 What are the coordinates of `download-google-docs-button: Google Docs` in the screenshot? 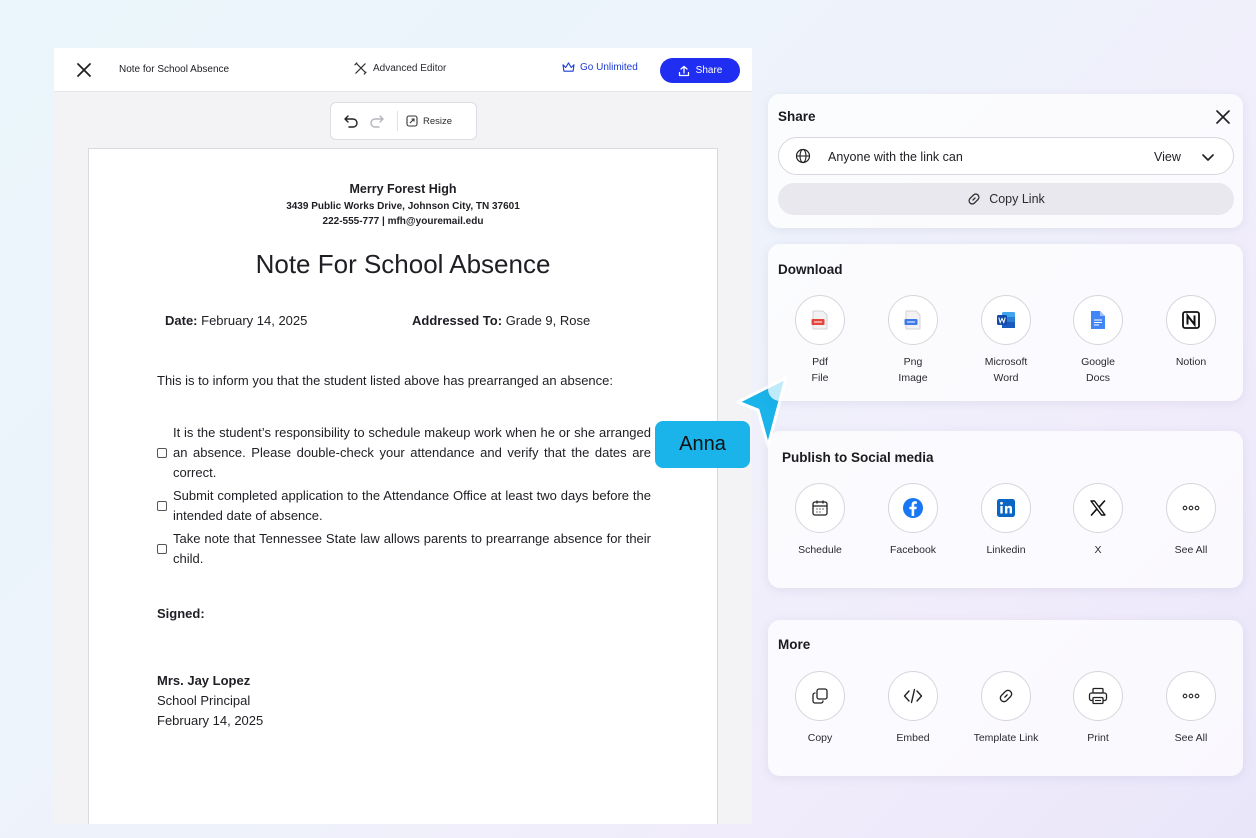 It's located at (1098, 340).